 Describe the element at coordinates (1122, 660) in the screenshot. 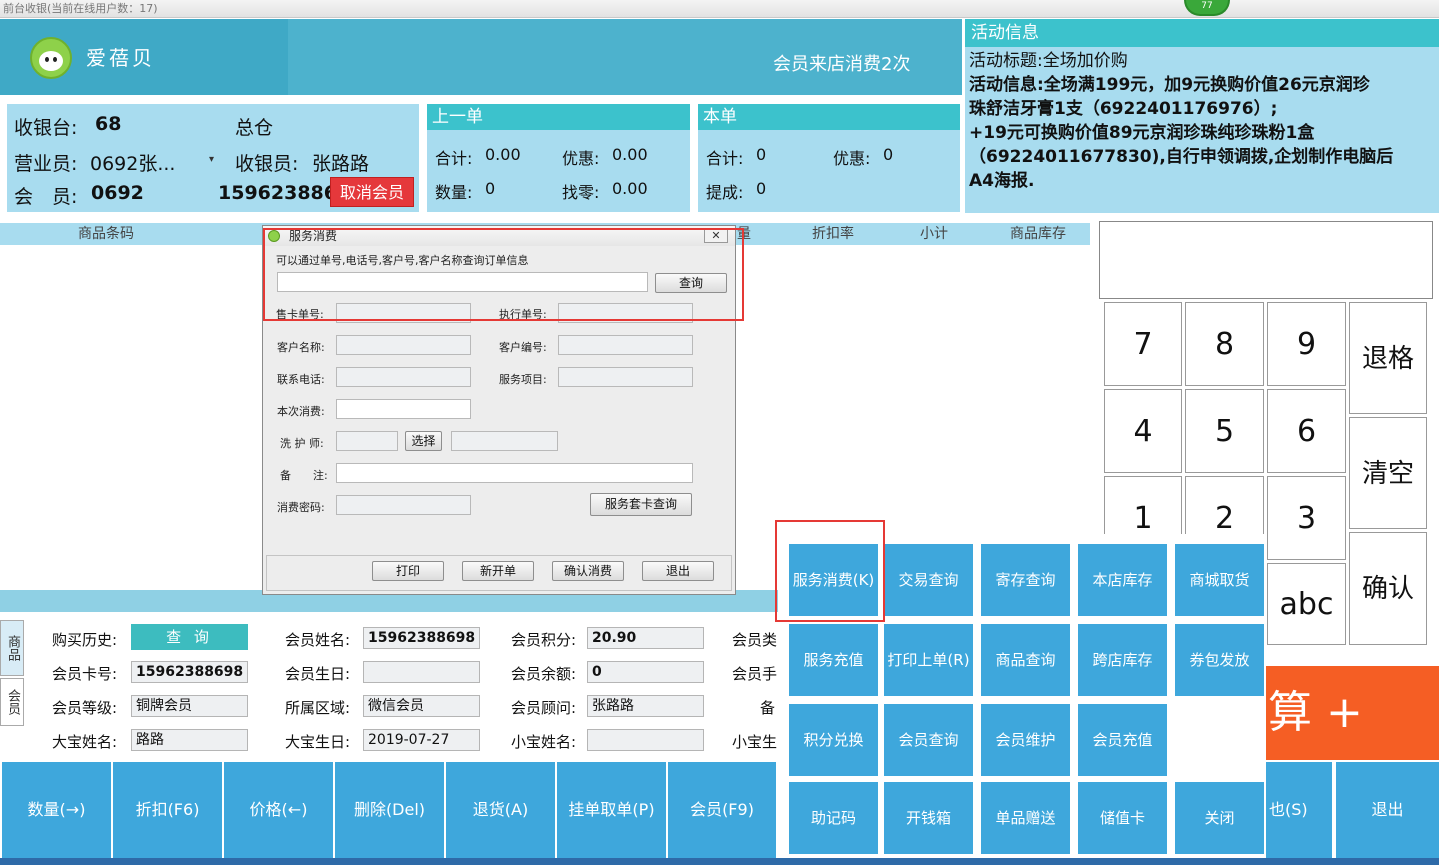

I see `cross-store-stock-button: 跨店库存` at that location.